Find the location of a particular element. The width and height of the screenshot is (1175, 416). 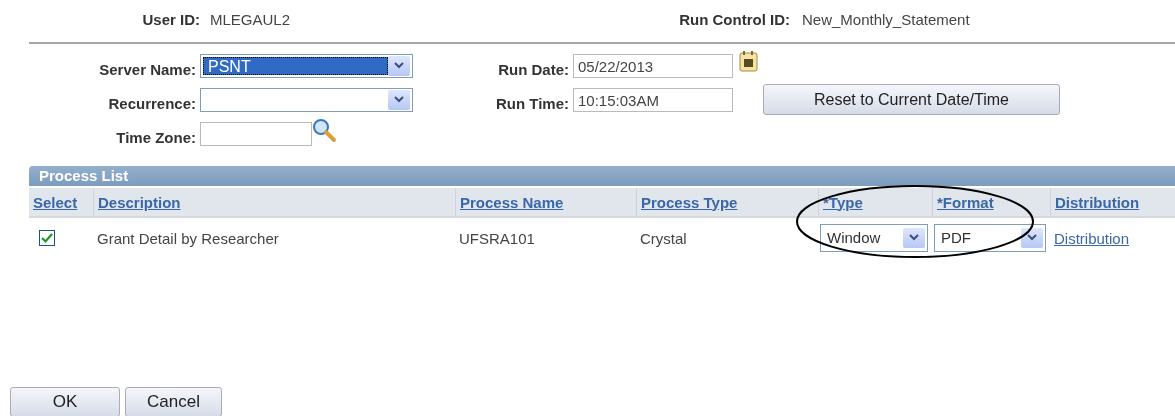

field-label: Run Date: is located at coordinates (533, 69).